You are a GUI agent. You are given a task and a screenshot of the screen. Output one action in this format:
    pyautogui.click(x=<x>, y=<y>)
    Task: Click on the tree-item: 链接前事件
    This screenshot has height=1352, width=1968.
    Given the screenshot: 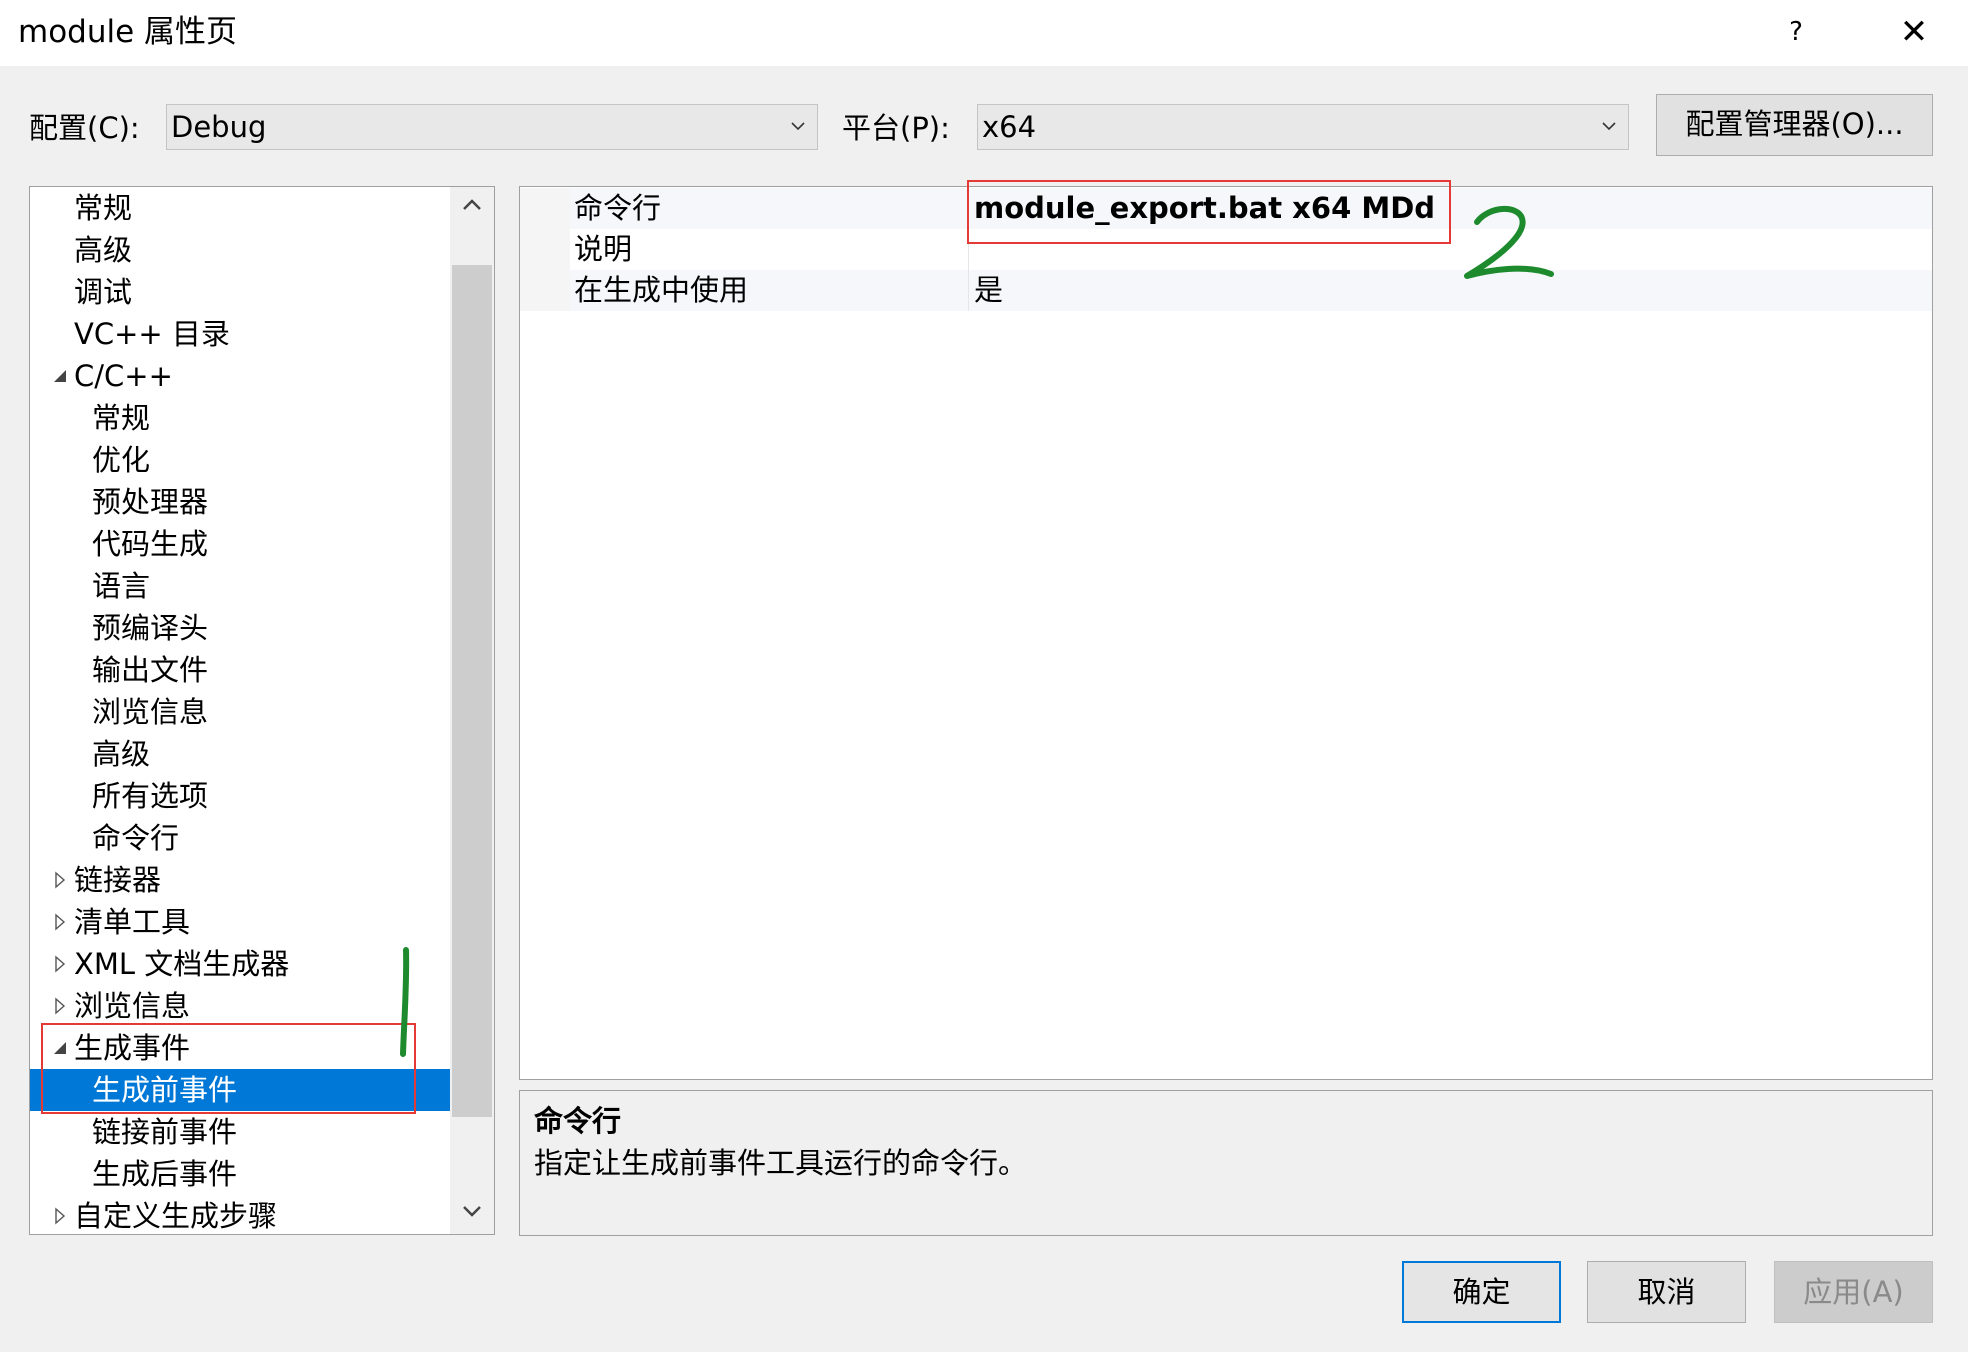 What is the action you would take?
    pyautogui.click(x=240, y=1132)
    